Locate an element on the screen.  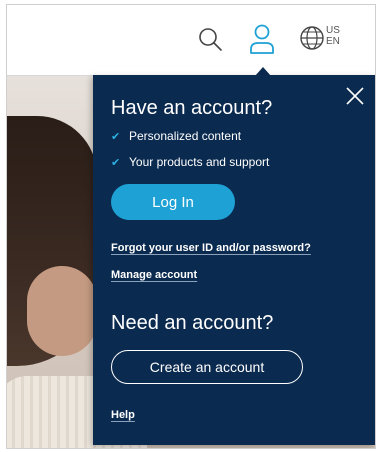
login-button: Log In is located at coordinates (173, 202).